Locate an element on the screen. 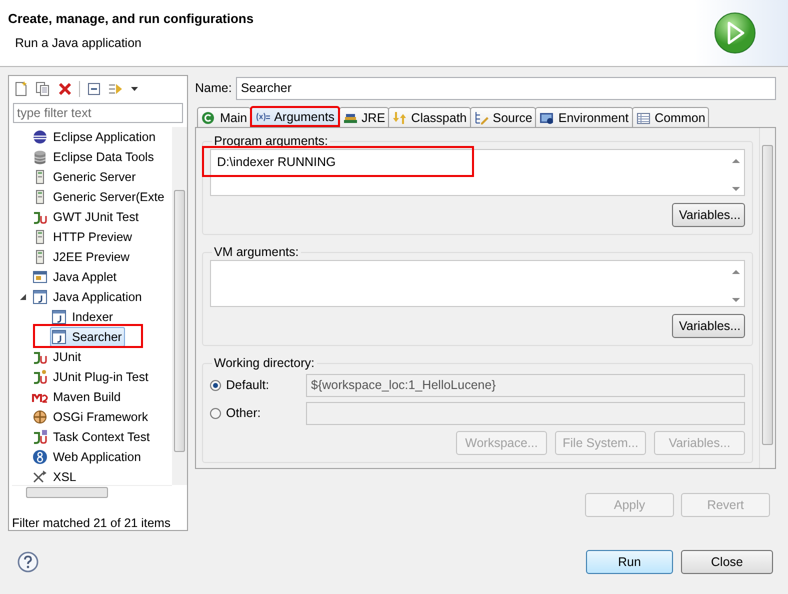 This screenshot has width=788, height=594. arrows-icon is located at coordinates (400, 117).